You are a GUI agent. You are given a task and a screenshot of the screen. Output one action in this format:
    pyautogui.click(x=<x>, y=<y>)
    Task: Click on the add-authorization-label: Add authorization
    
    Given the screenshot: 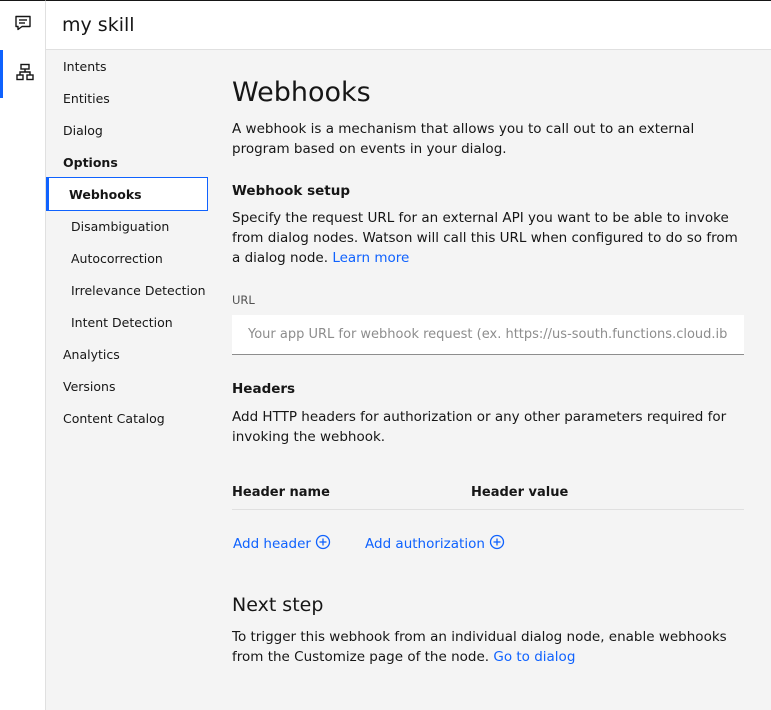 What is the action you would take?
    pyautogui.click(x=425, y=544)
    